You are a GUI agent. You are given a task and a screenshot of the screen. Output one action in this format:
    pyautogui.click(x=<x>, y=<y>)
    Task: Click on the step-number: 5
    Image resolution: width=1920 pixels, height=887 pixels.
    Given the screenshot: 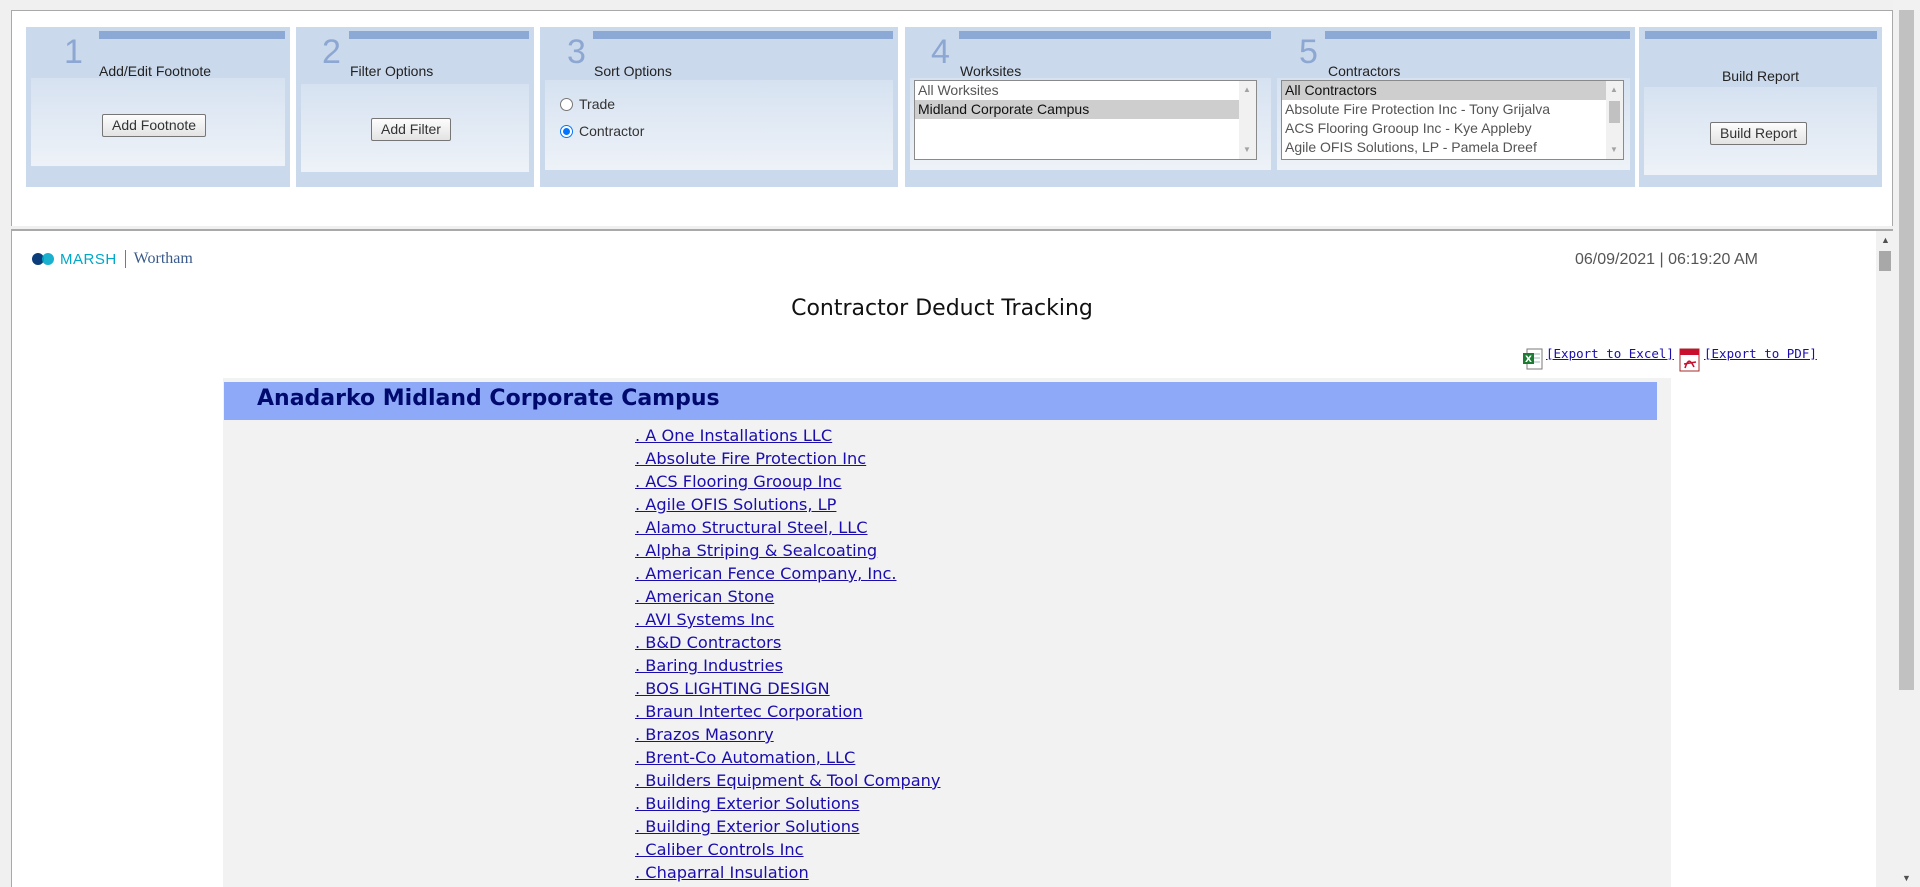 What is the action you would take?
    pyautogui.click(x=1308, y=52)
    